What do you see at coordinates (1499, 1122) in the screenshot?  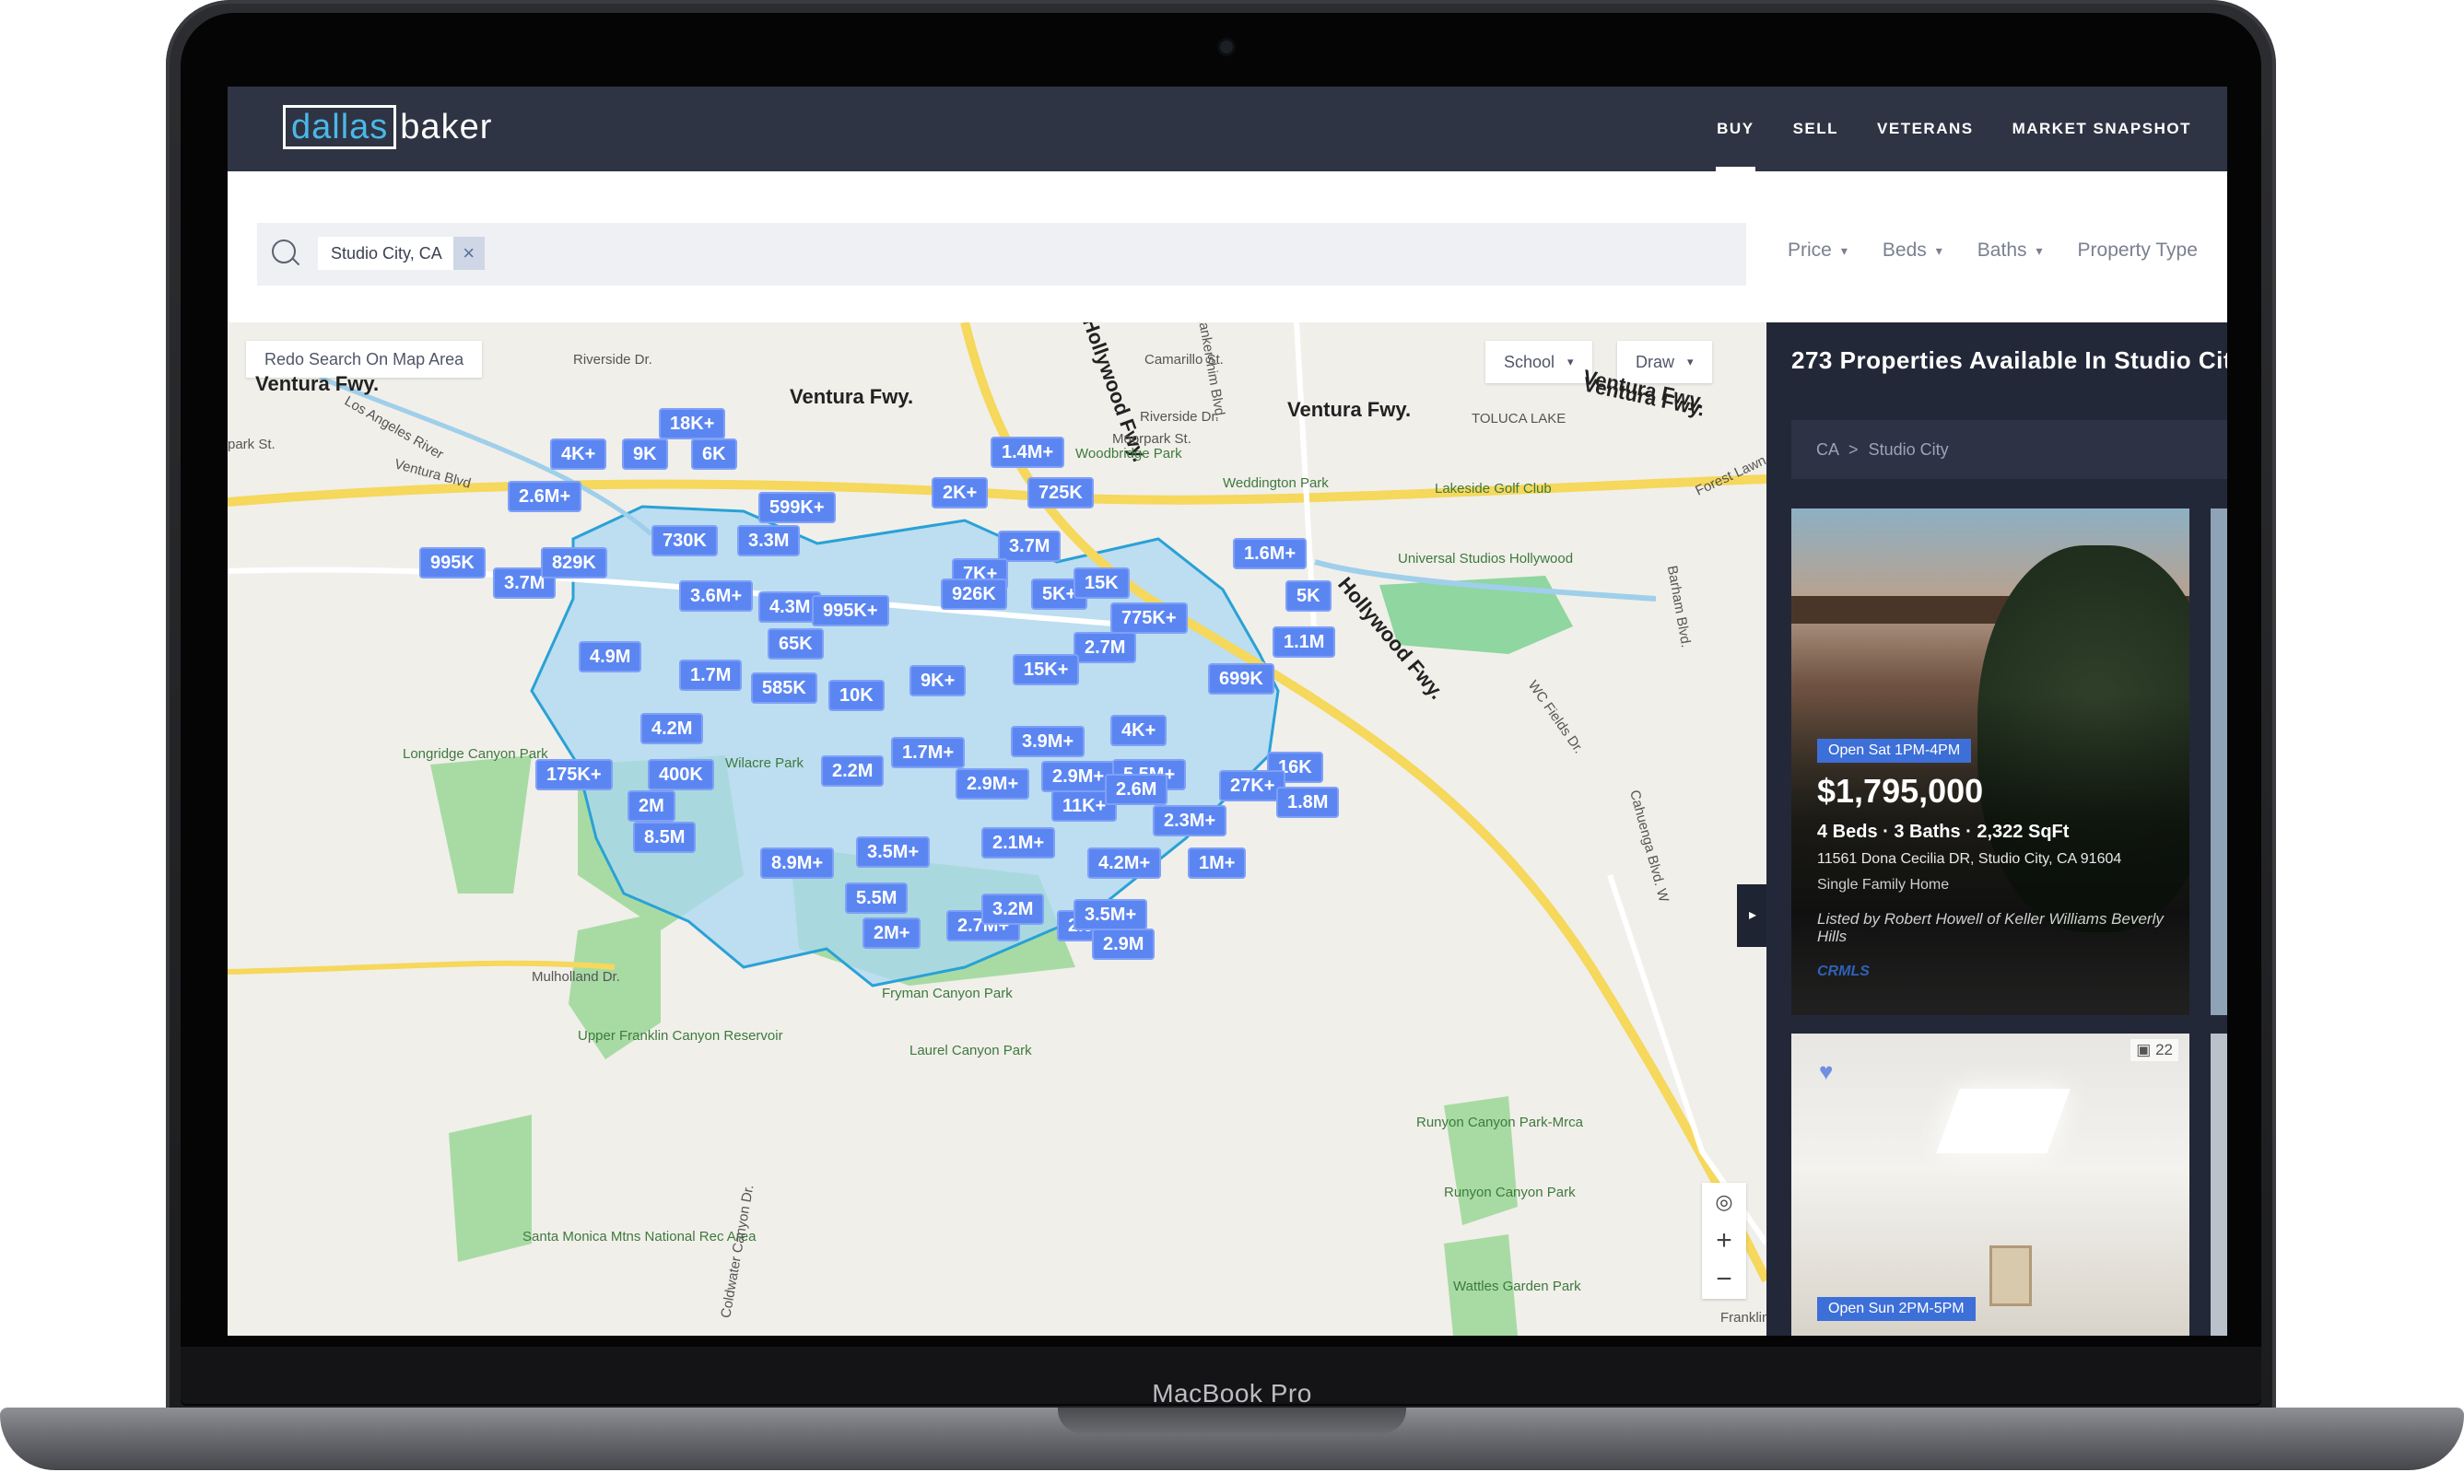 I see `map-place-label: Runyon Canyon Park-Mrca` at bounding box center [1499, 1122].